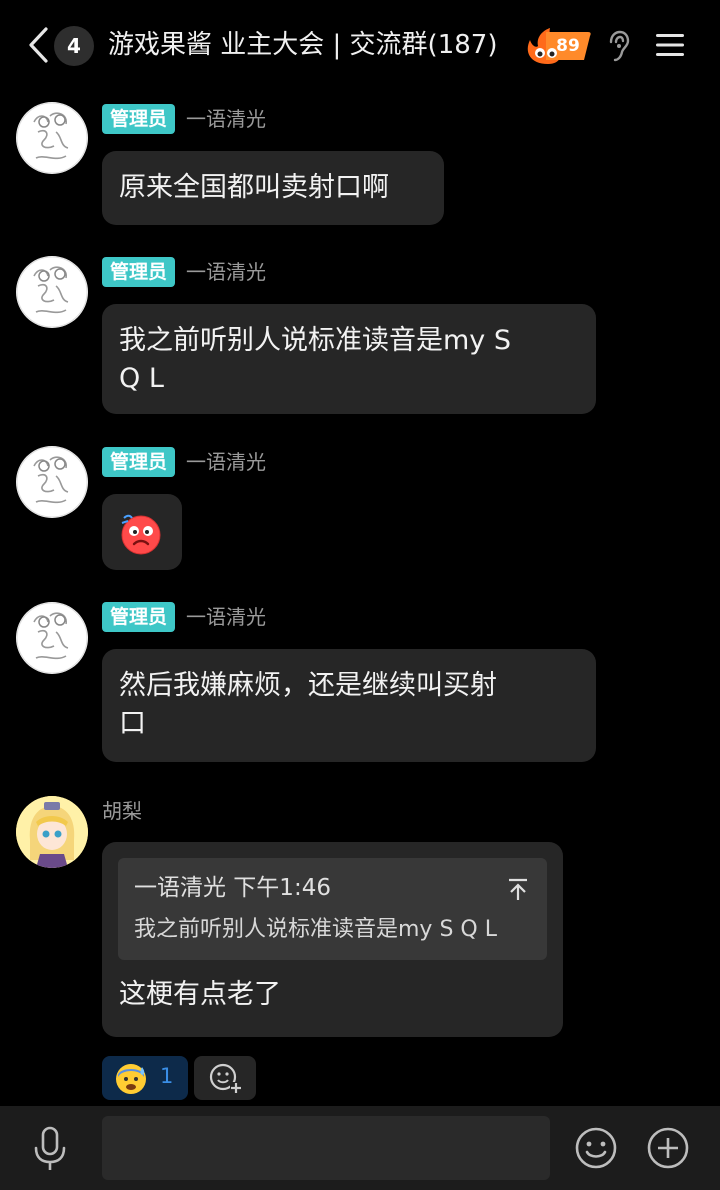 This screenshot has height=1190, width=720. I want to click on reaction-chip: 1, so click(145, 1078).